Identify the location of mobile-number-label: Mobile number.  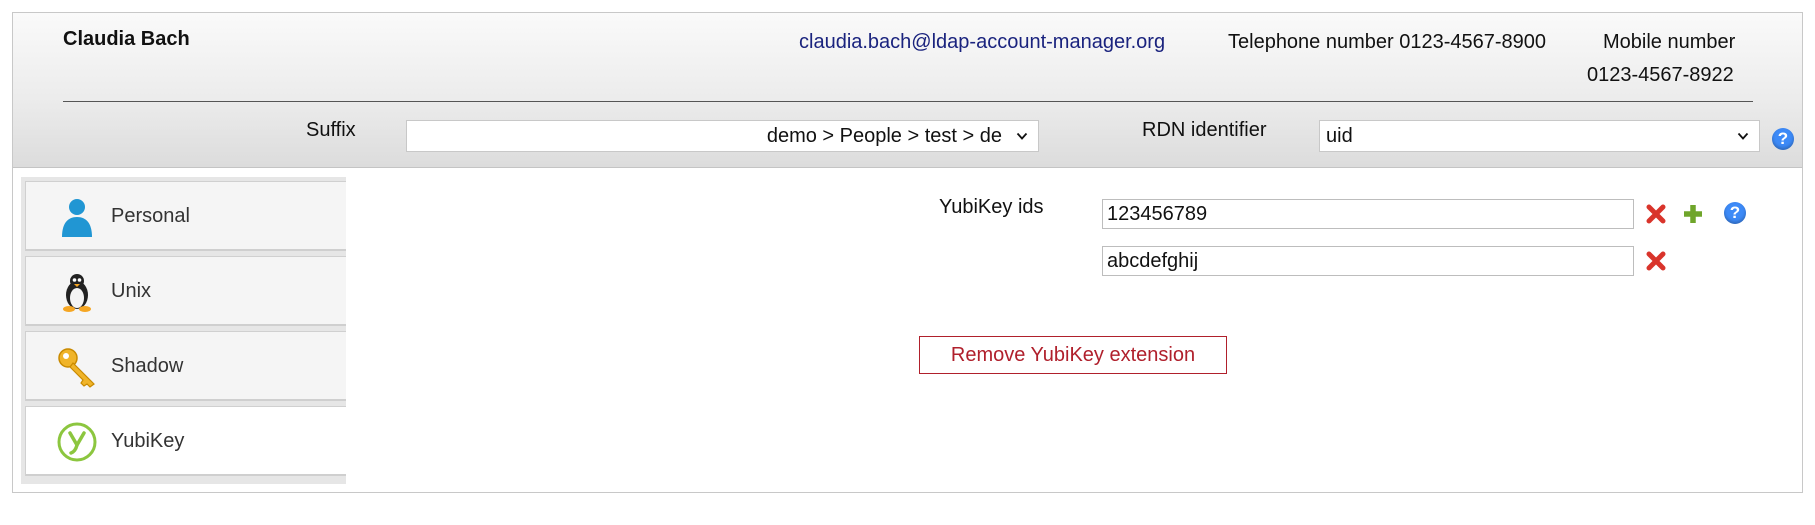
(1669, 42).